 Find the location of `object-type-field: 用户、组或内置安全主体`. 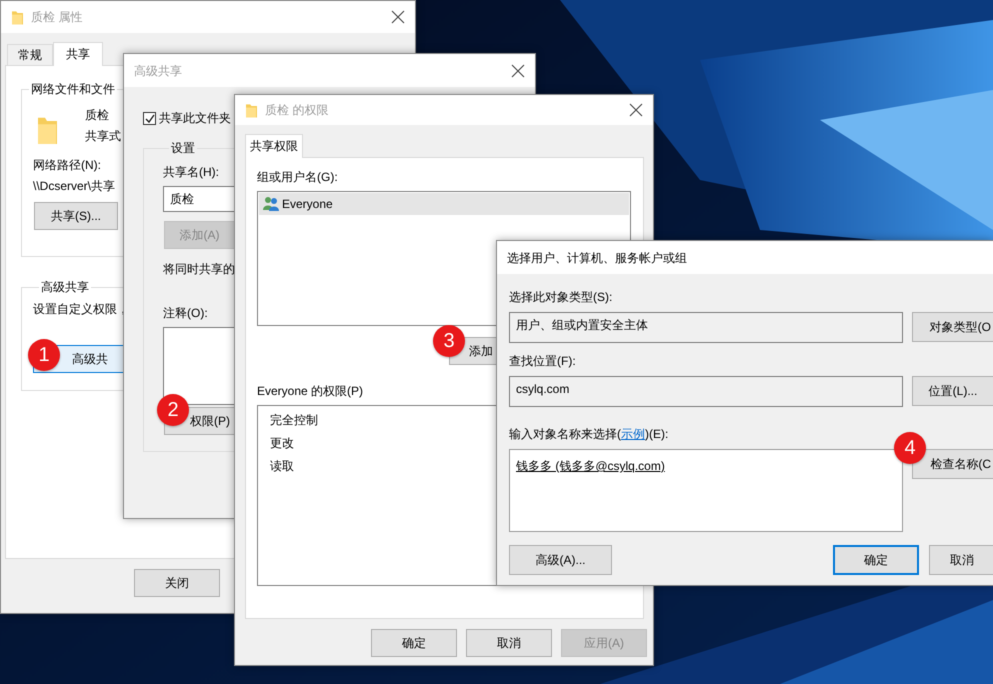

object-type-field: 用户、组或内置安全主体 is located at coordinates (706, 327).